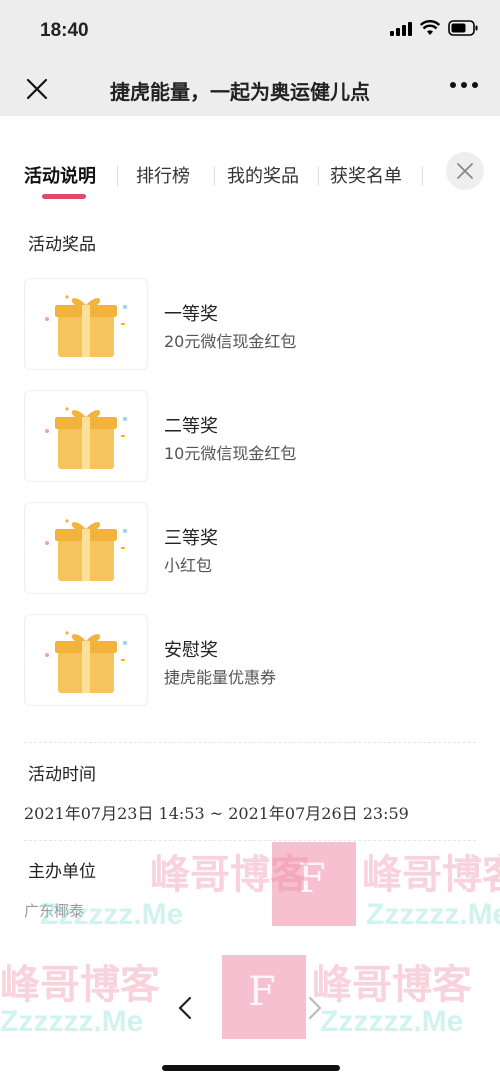 The width and height of the screenshot is (500, 1083). Describe the element at coordinates (188, 565) in the screenshot. I see `prize-description: 小红包` at that location.